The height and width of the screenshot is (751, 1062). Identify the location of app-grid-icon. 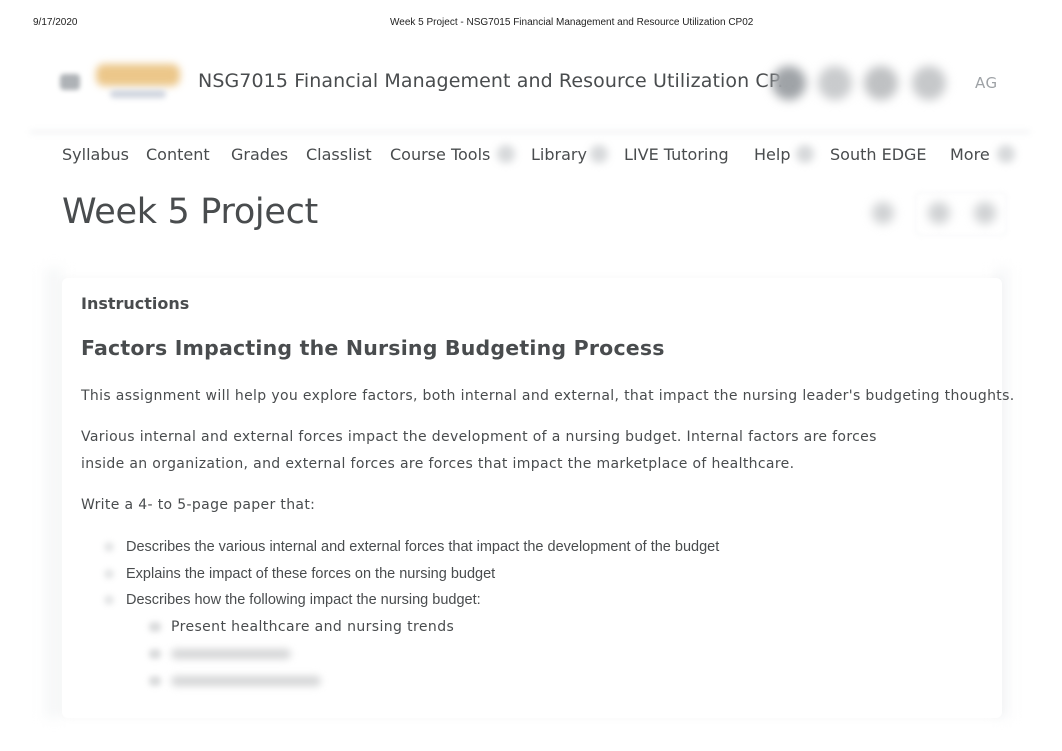
(70, 82).